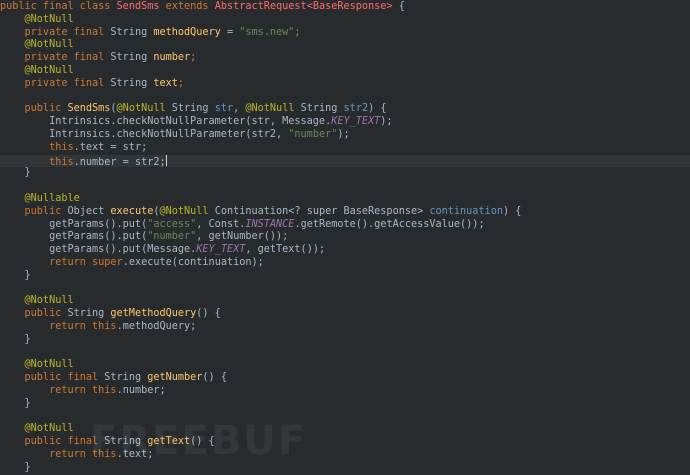  Describe the element at coordinates (242, 237) in the screenshot. I see `code-token: , getNumber());` at that location.